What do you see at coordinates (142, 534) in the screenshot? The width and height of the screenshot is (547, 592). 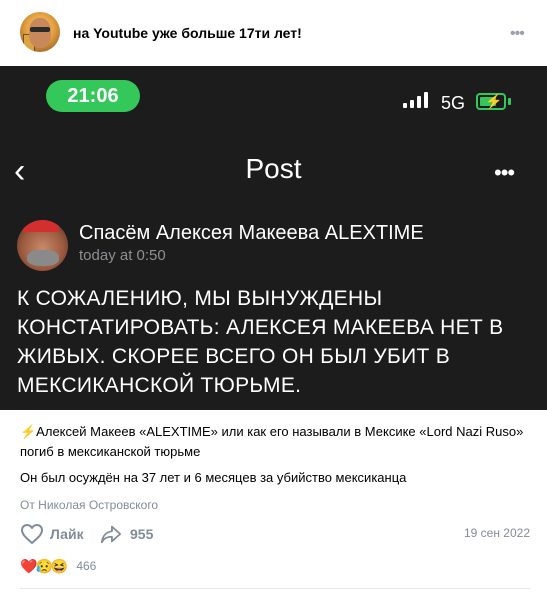 I see `share-count: 955` at bounding box center [142, 534].